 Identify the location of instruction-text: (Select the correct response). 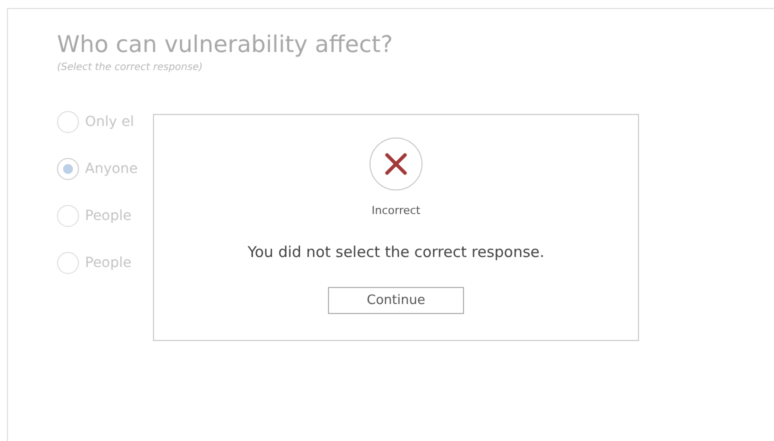
(130, 67).